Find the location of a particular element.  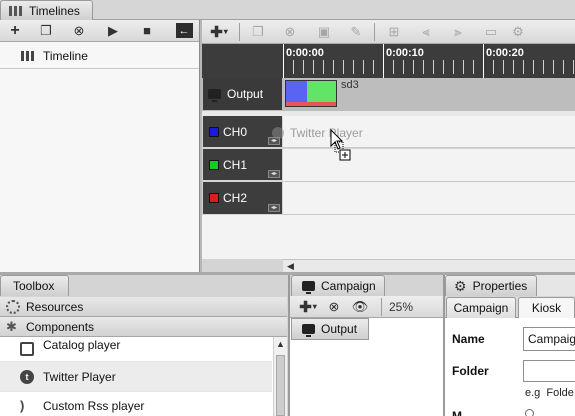

gear-icon: ⚙ is located at coordinates (460, 285).